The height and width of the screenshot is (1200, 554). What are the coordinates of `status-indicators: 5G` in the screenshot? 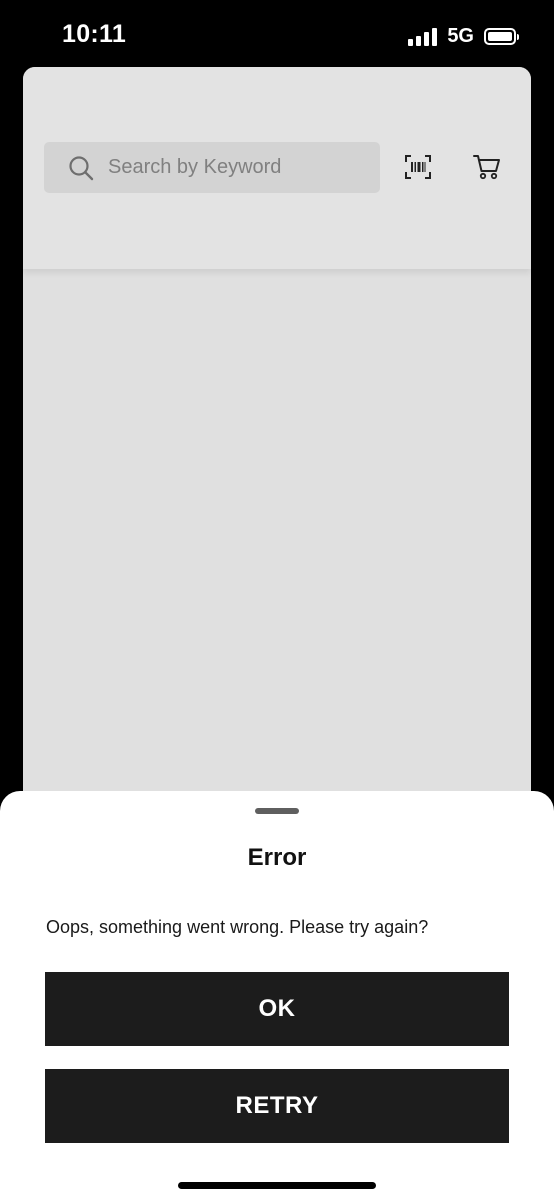 It's located at (463, 36).